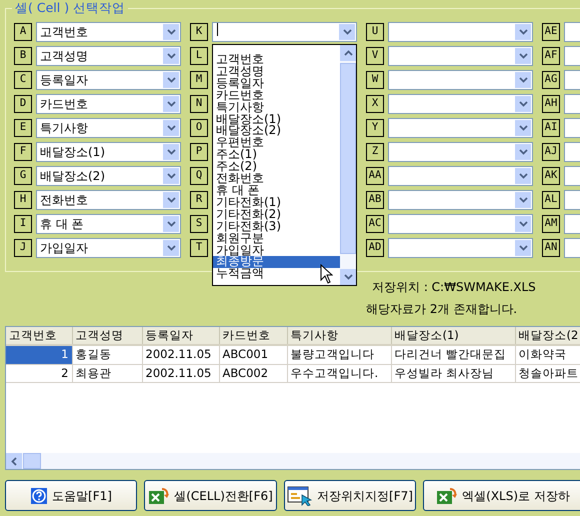  I want to click on combo-box: 고객번호, so click(108, 32).